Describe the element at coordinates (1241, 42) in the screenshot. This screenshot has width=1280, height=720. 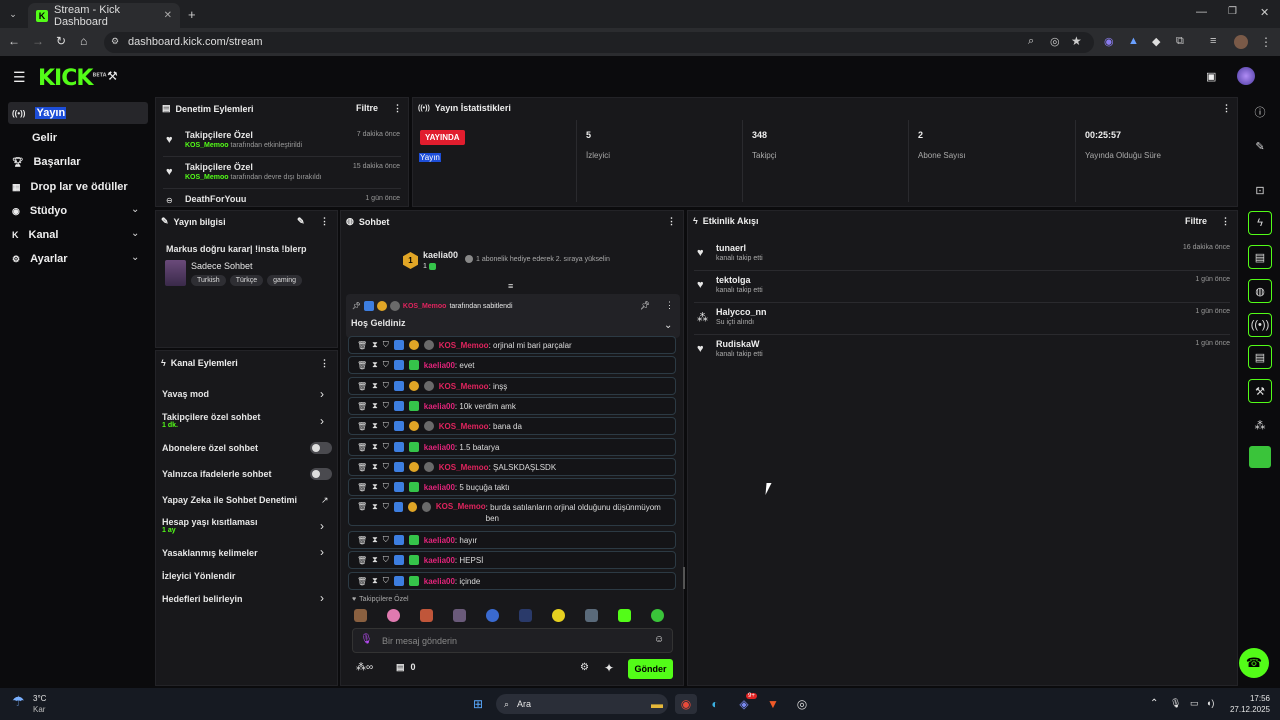
I see `profile-avatar` at that location.